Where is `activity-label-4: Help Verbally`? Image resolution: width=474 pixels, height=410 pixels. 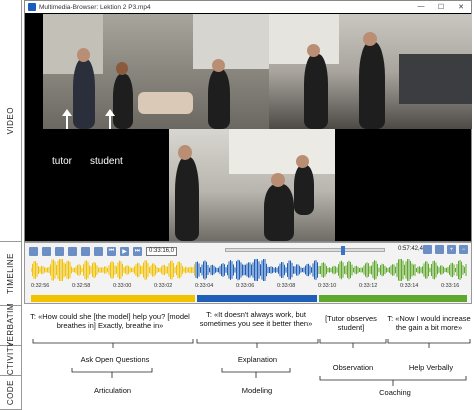 activity-label-4: Help Verbally is located at coordinates (431, 367).